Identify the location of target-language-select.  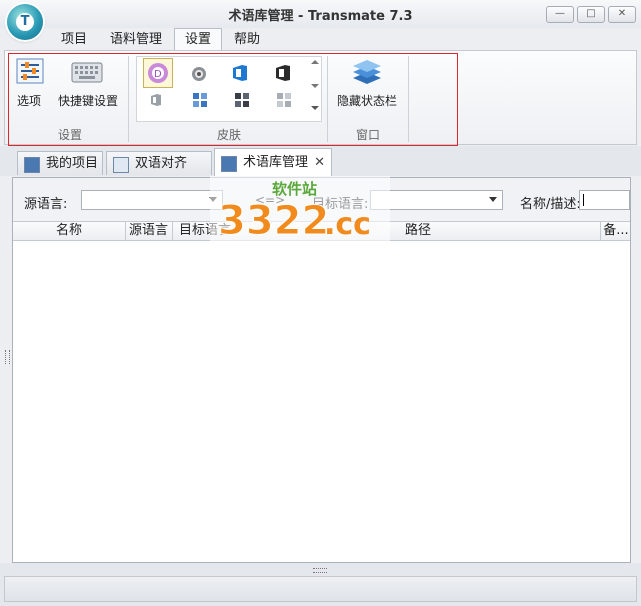
(436, 200).